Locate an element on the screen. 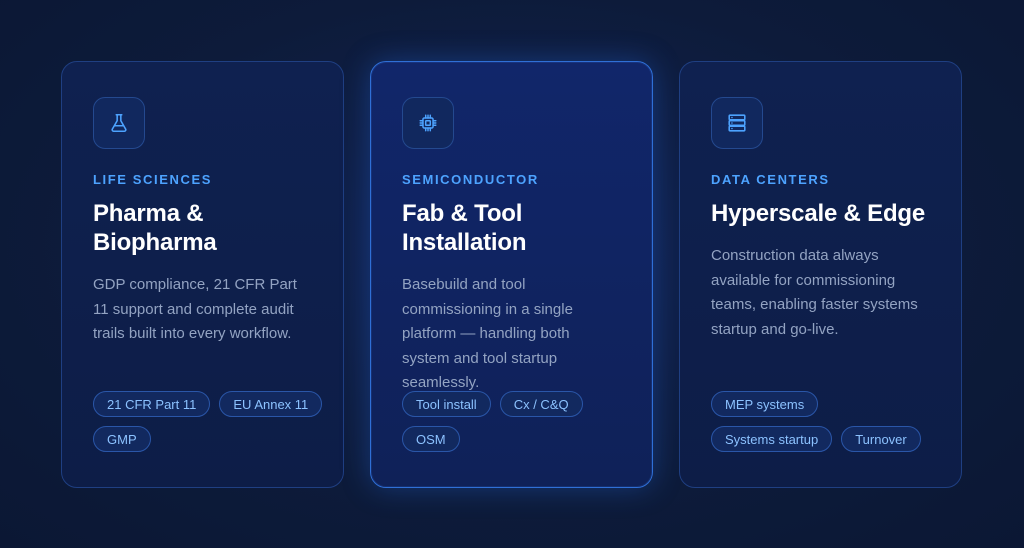 This screenshot has height=548, width=1024. flask-icon is located at coordinates (119, 123).